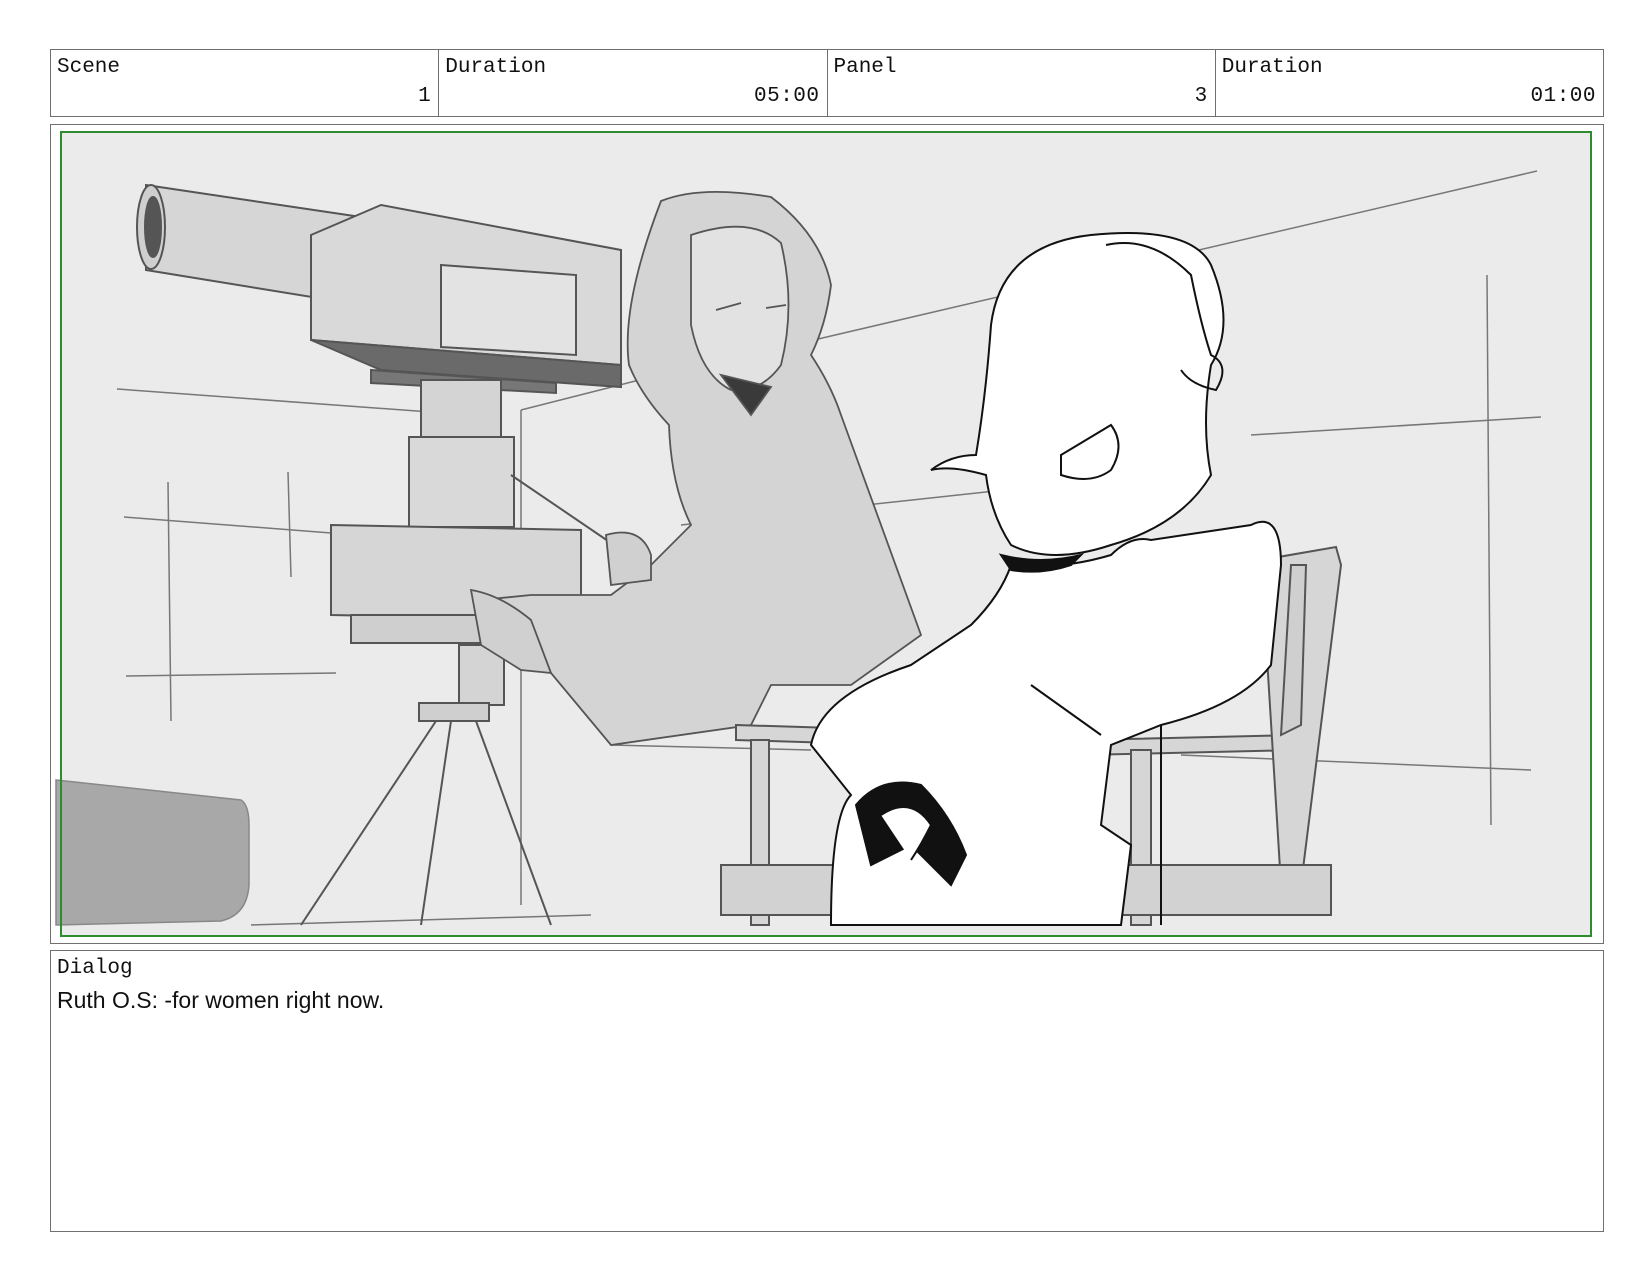 Image resolution: width=1650 pixels, height=1275 pixels. What do you see at coordinates (1022, 83) in the screenshot?
I see `panel-cell: Panel 3` at bounding box center [1022, 83].